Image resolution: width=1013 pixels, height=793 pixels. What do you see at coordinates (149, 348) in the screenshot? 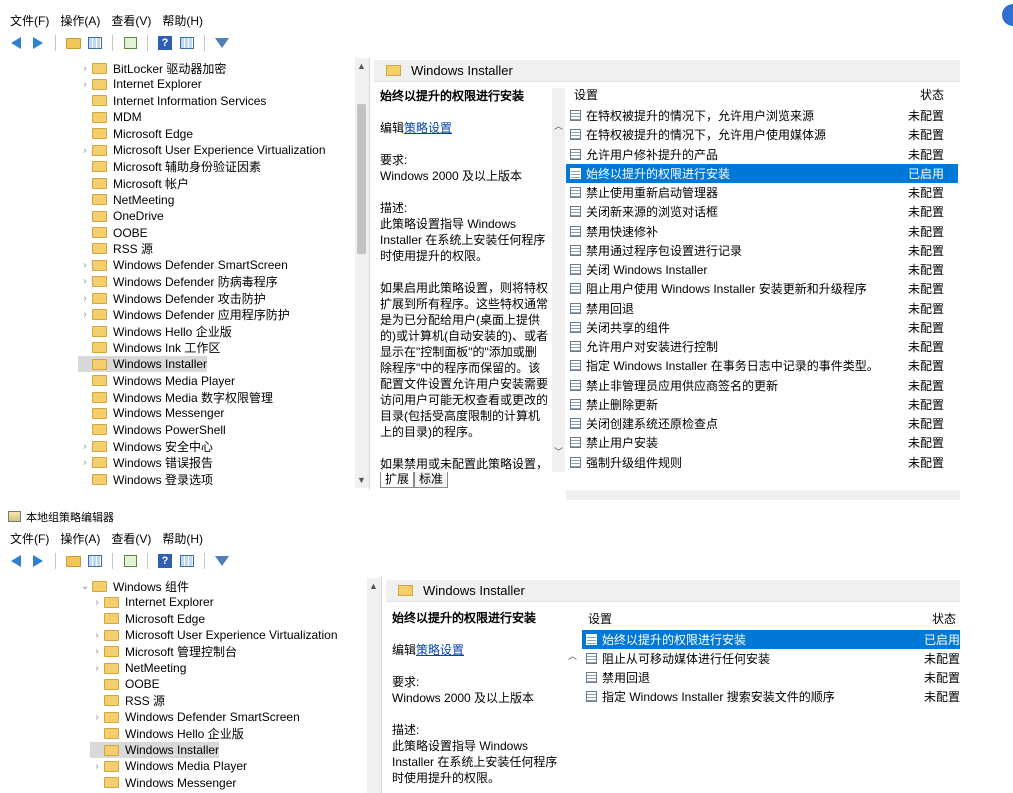
I see `tree-item: Windows Ink 工作区` at bounding box center [149, 348].